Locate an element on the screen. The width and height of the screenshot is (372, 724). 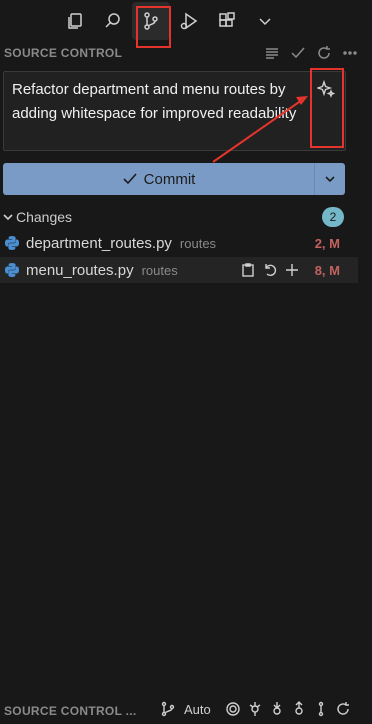
changes-label: Changes is located at coordinates (44, 217).